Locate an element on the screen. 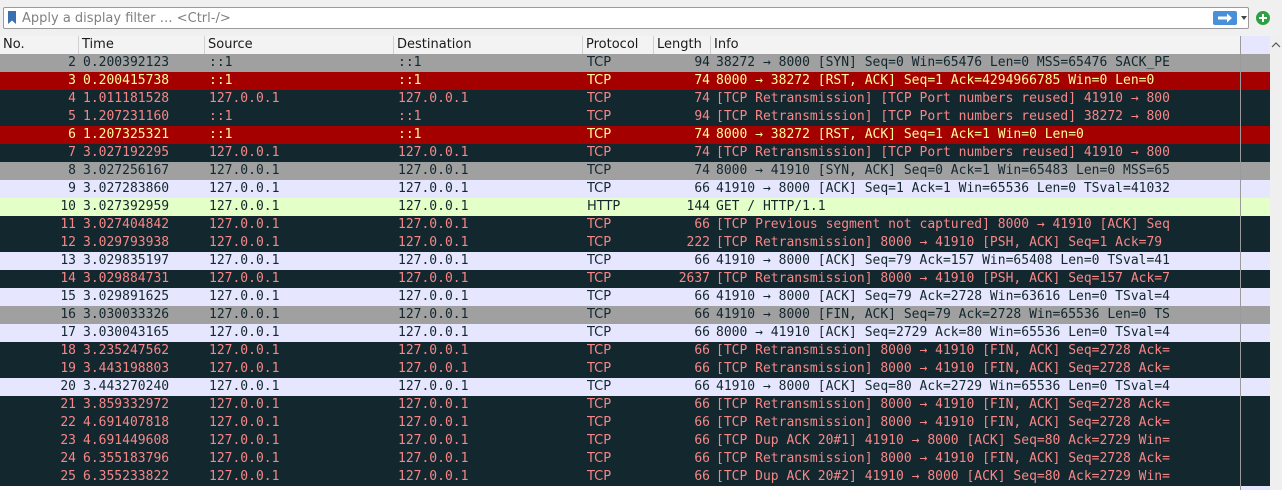  scroll-up-button is located at coordinates (1276, 43).